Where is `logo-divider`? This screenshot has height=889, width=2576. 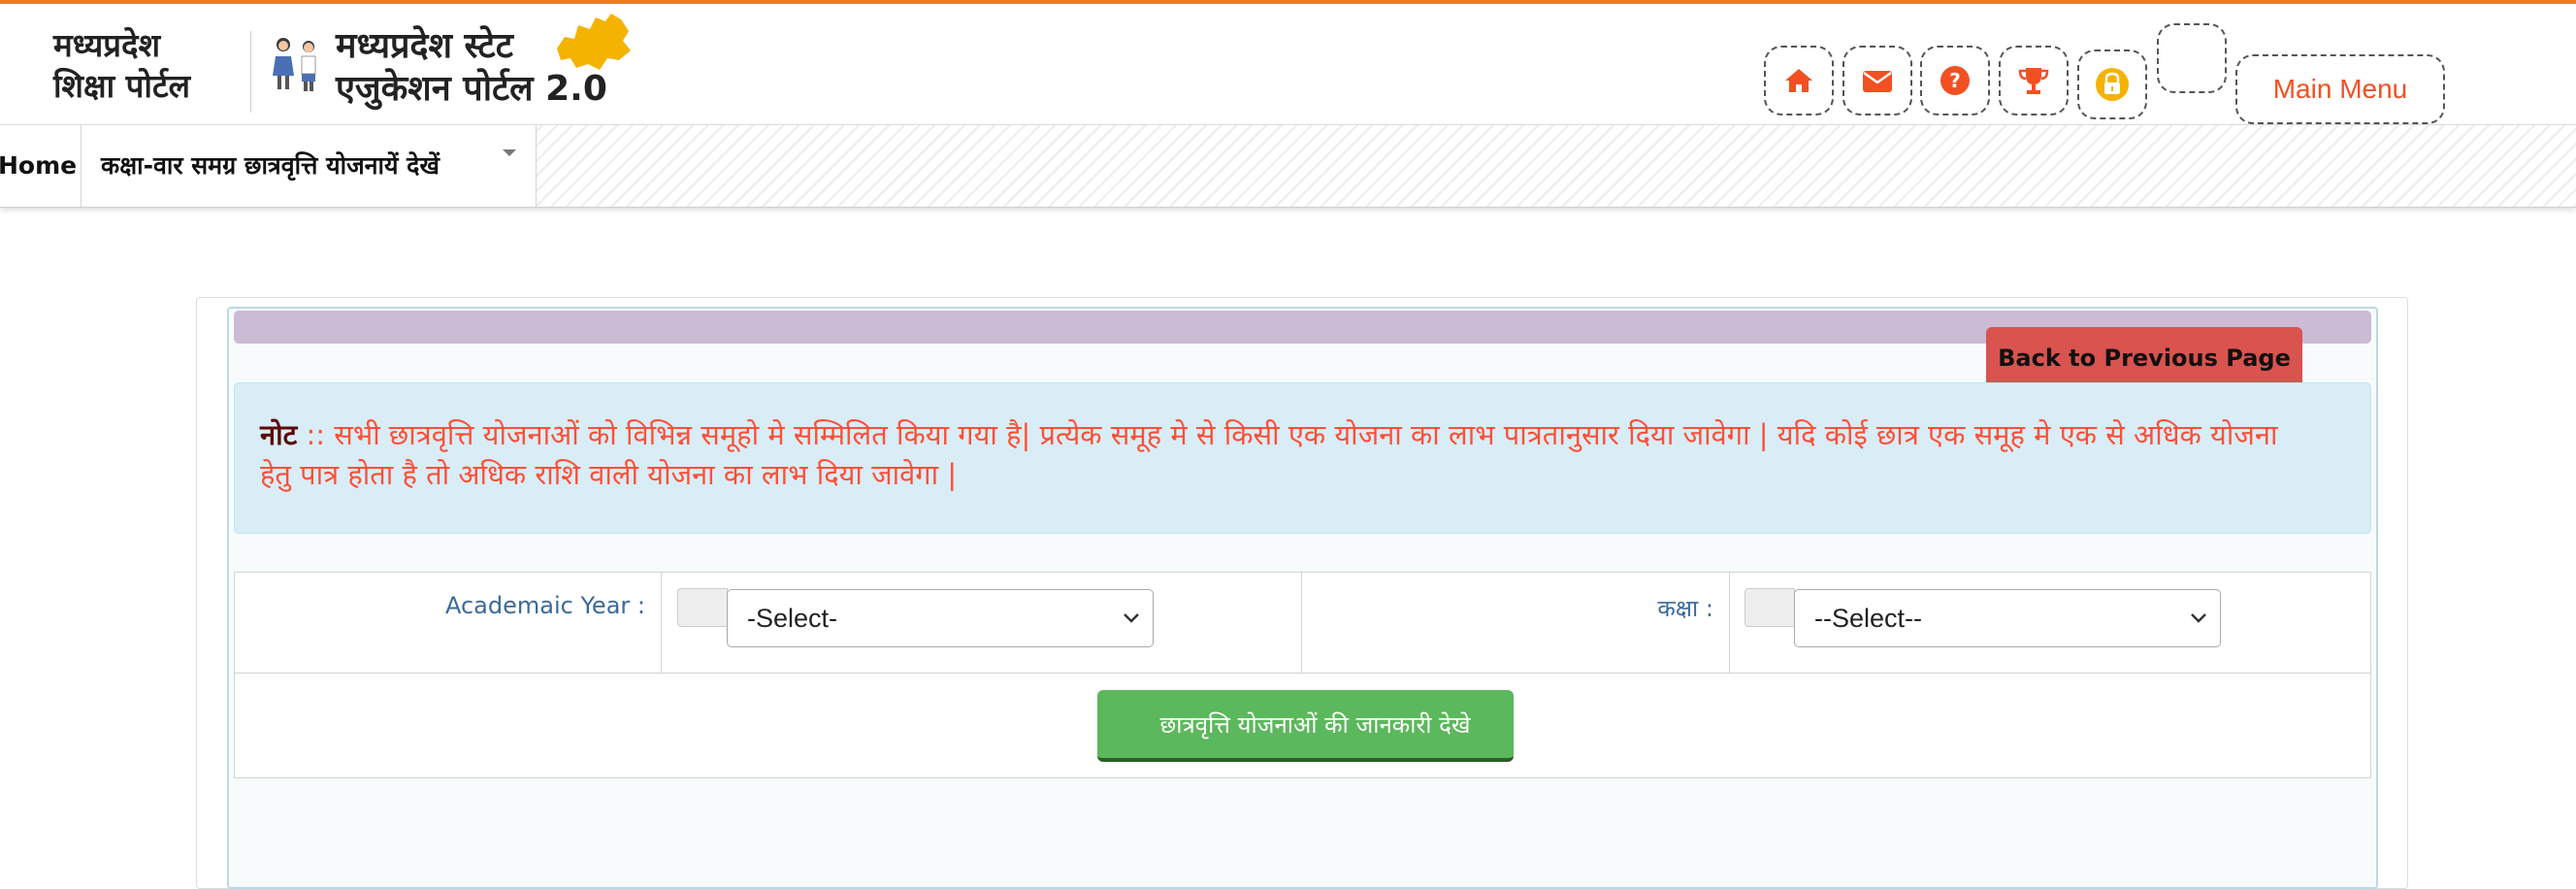
logo-divider is located at coordinates (251, 72).